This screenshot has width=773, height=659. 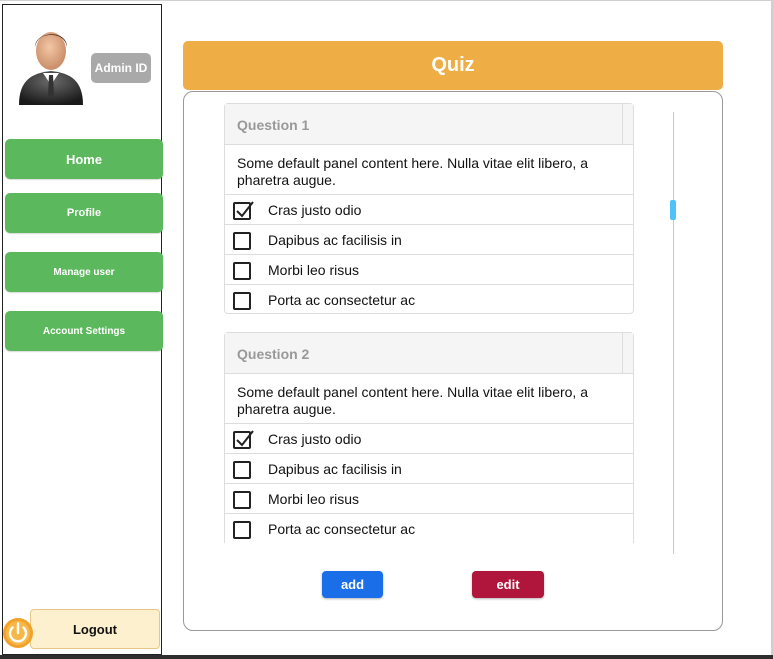 I want to click on admin-id-badge: Admin ID, so click(x=121, y=68).